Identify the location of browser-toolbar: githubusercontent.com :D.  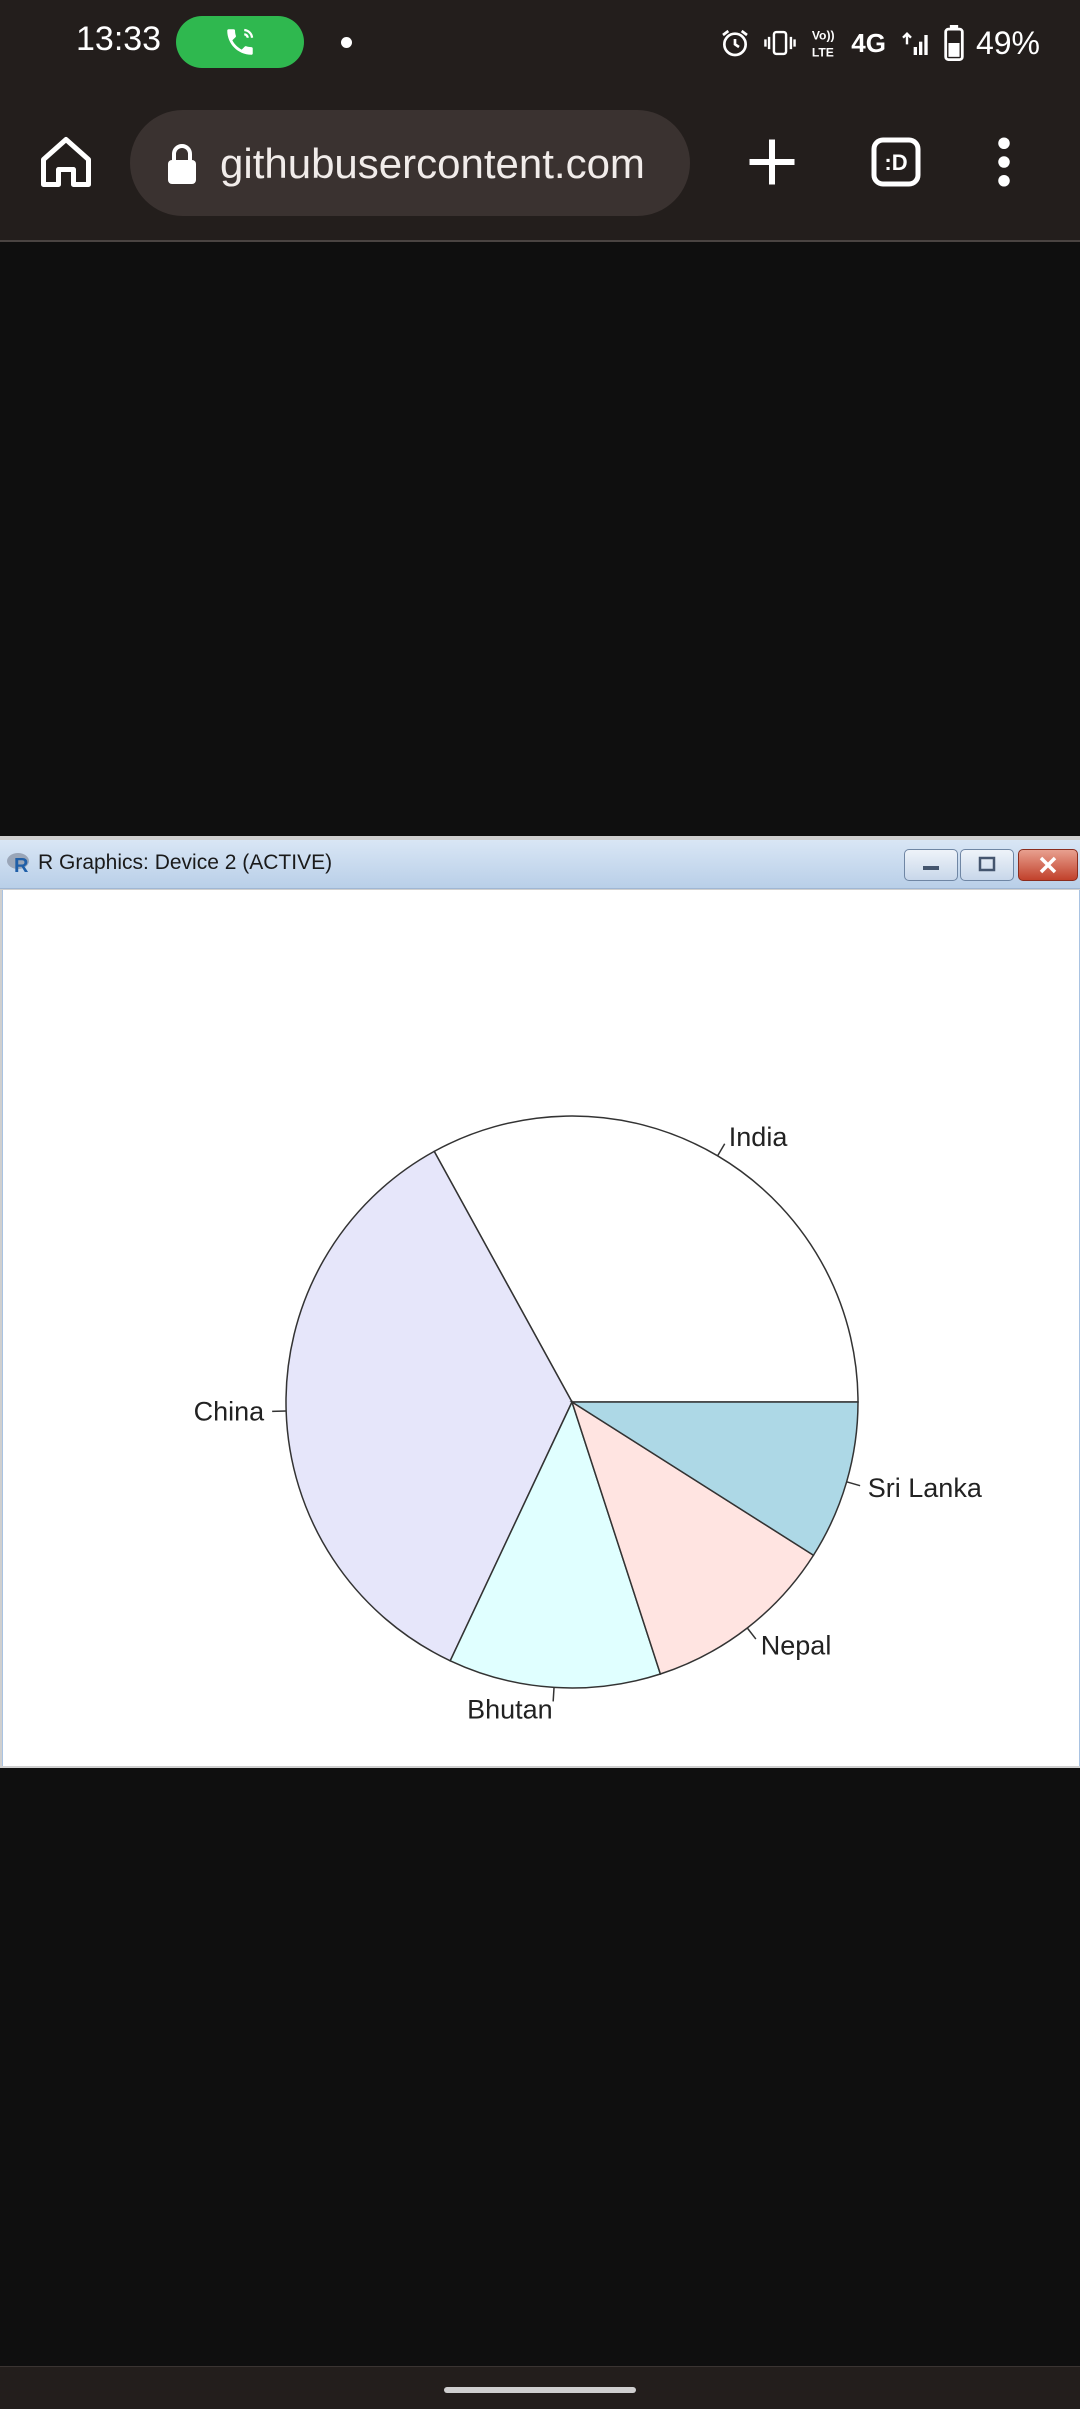
(540, 164).